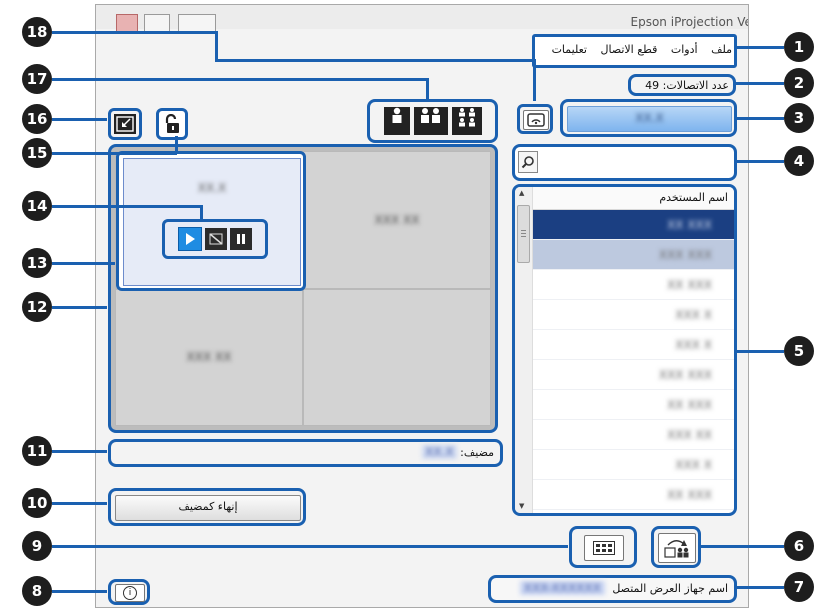 This screenshot has height=613, width=829. I want to click on close-button, so click(127, 23).